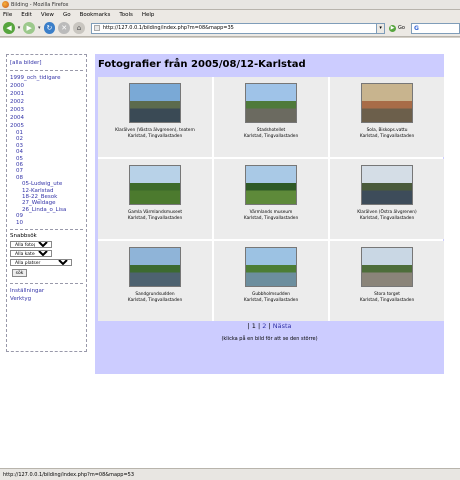  I want to click on forward-dropdown-icon: ▾, so click(39, 28).